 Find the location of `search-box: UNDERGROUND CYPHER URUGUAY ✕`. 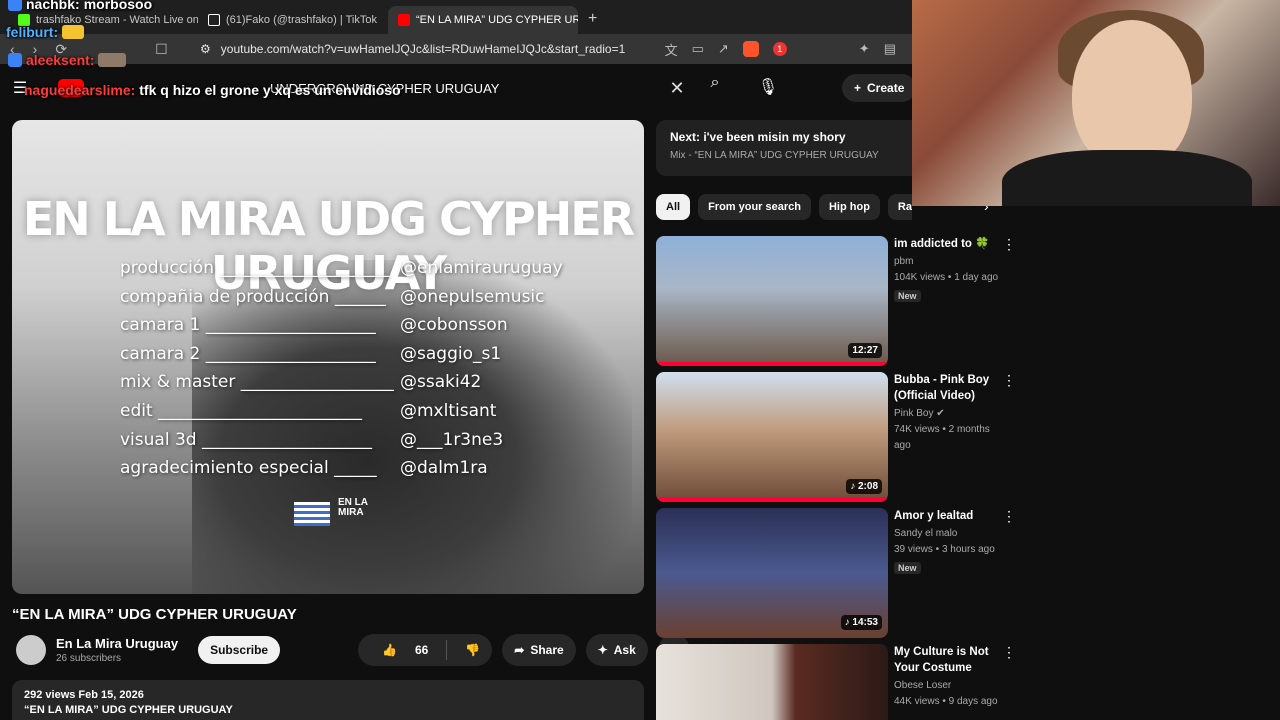

search-box: UNDERGROUND CYPHER URUGUAY ✕ is located at coordinates (477, 88).